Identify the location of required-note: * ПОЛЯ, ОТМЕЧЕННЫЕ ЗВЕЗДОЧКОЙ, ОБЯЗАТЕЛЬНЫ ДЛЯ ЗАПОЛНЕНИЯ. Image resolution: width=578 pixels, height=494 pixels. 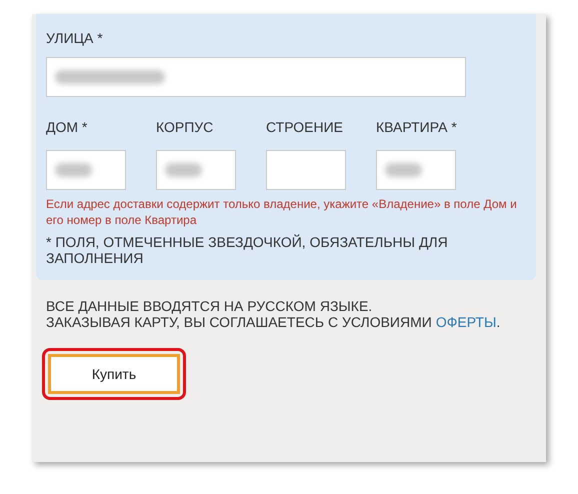
(247, 250).